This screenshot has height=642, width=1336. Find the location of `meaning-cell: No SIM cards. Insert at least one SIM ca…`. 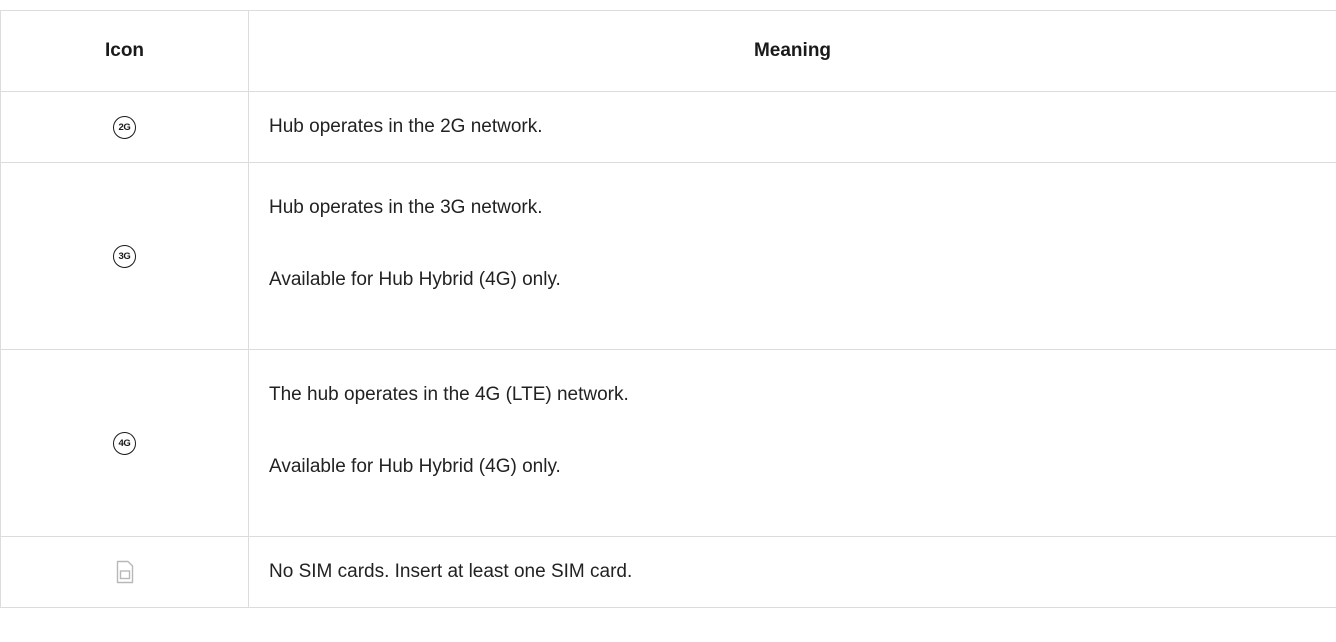

meaning-cell: No SIM cards. Insert at least one SIM ca… is located at coordinates (792, 572).